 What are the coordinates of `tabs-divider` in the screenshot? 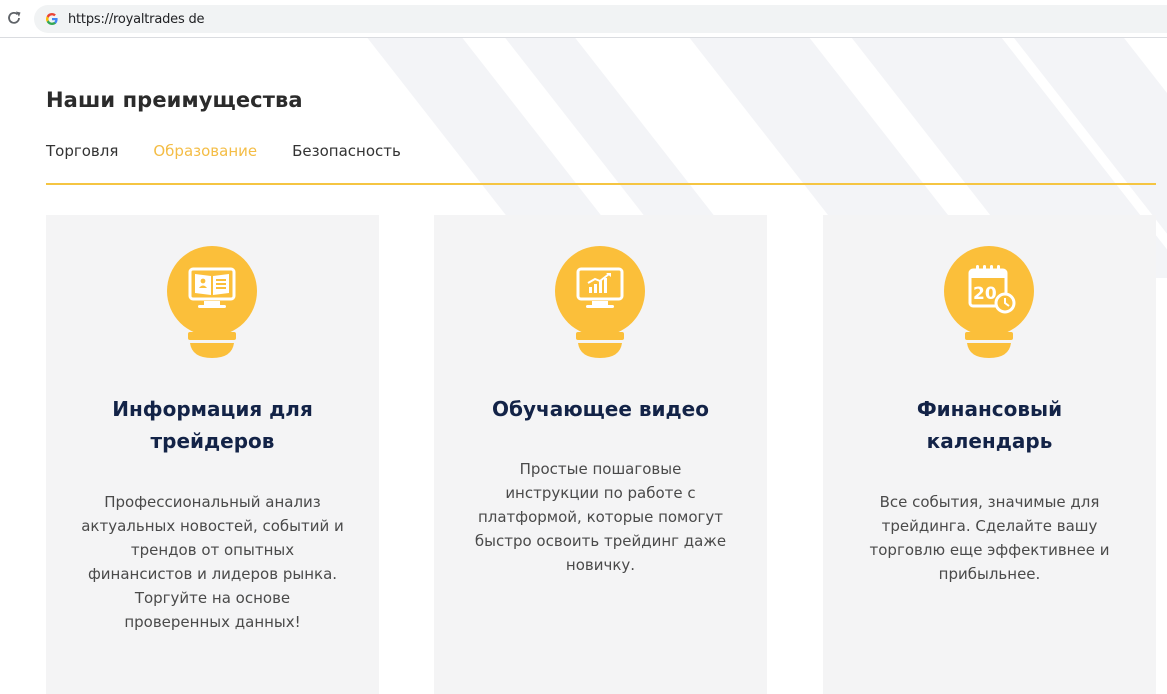 It's located at (601, 184).